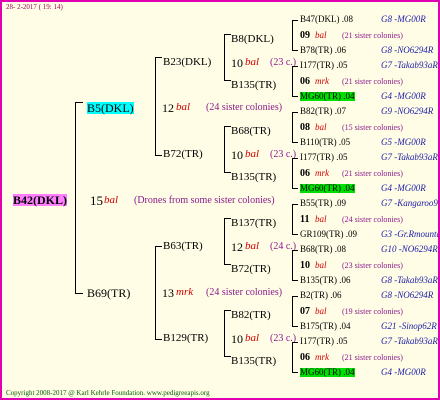 The image size is (440, 400). What do you see at coordinates (34, 7) in the screenshot?
I see `timestamp: 28- 2-2017 ( 19: 14)` at bounding box center [34, 7].